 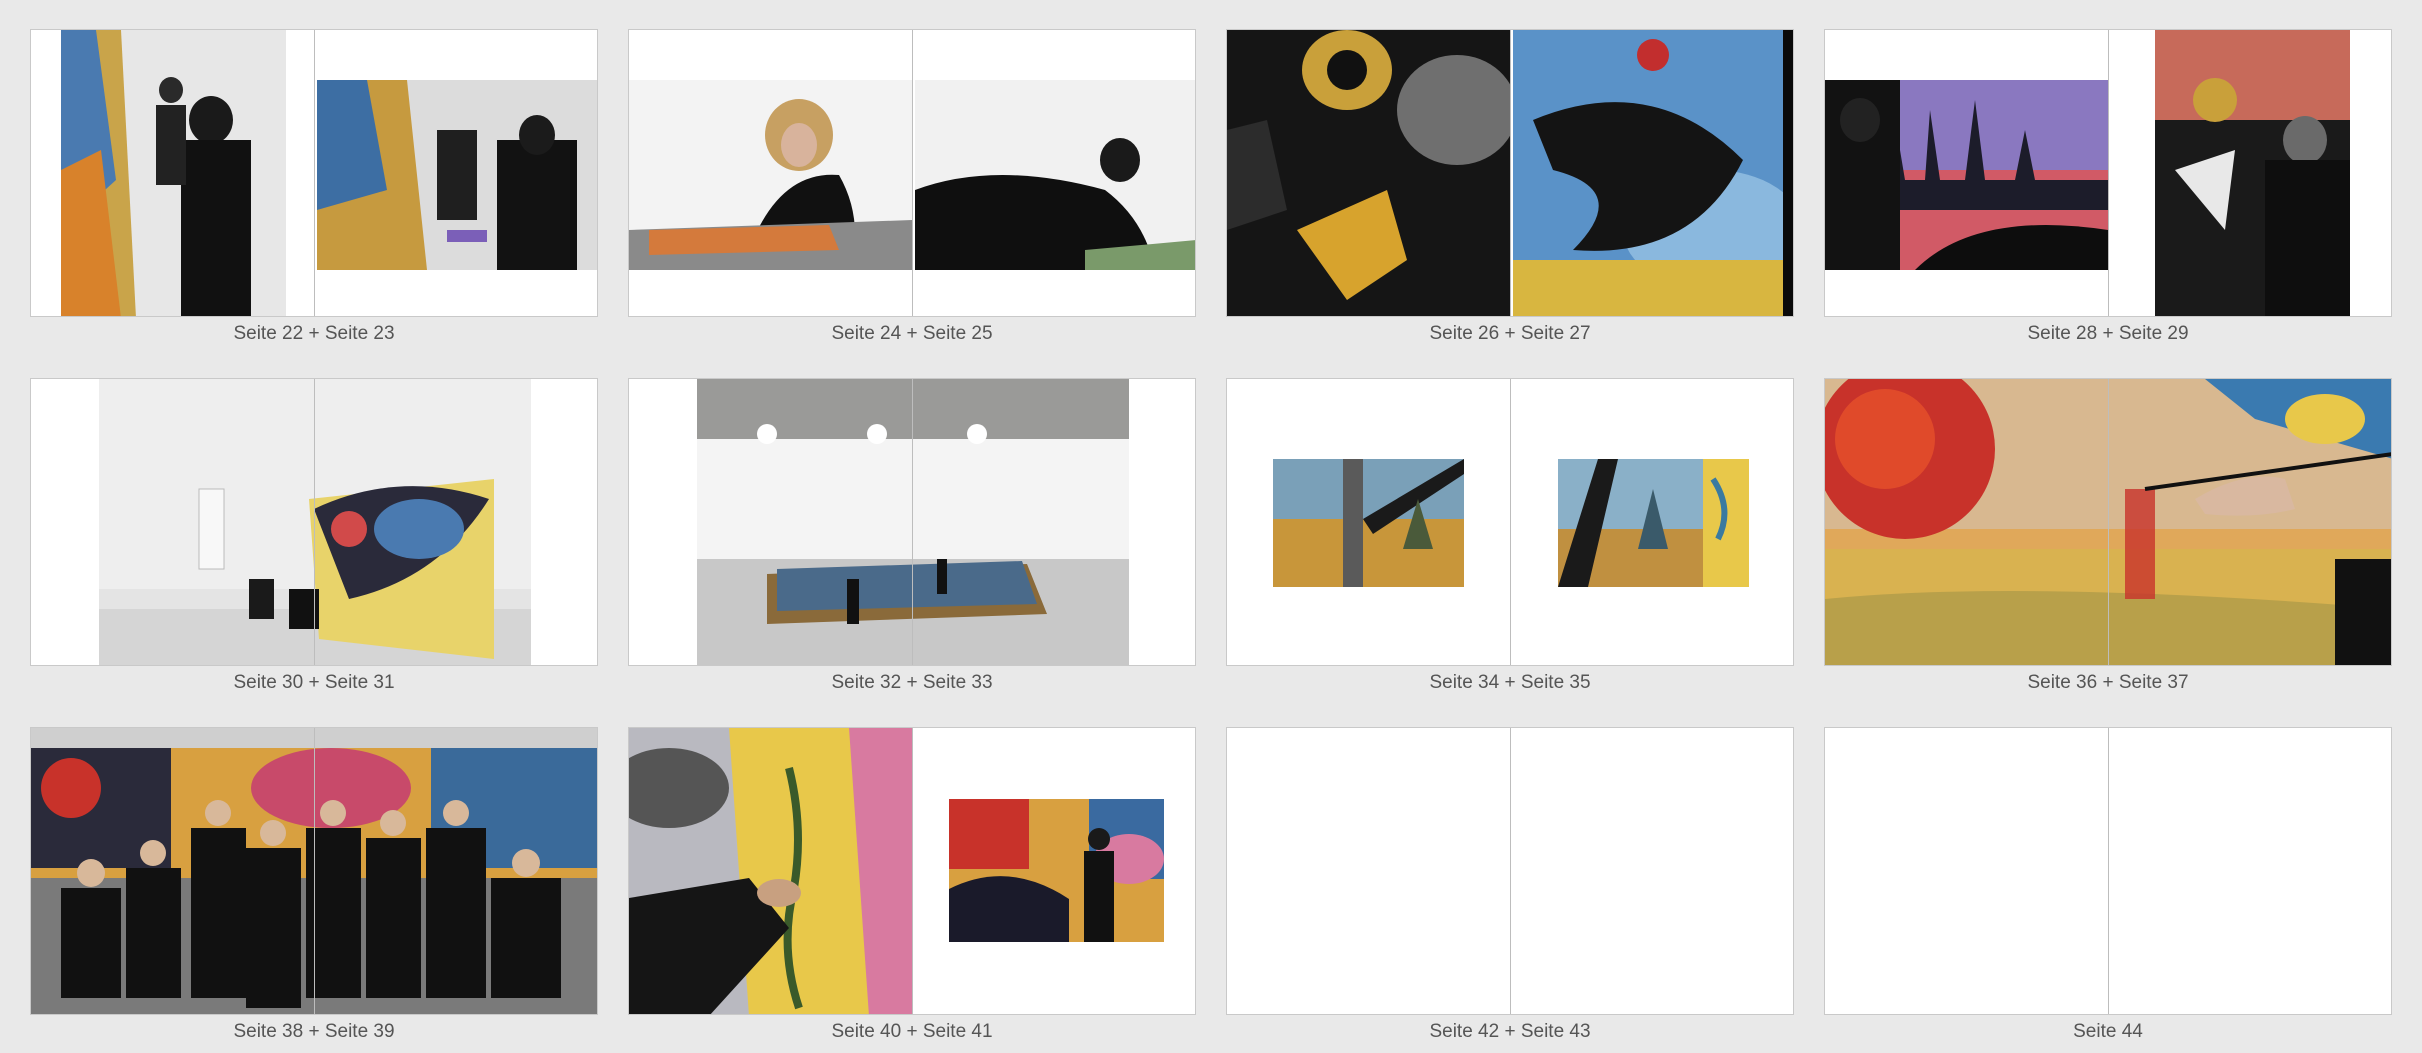 I want to click on studio-hall-overview-photo, so click(x=913, y=522).